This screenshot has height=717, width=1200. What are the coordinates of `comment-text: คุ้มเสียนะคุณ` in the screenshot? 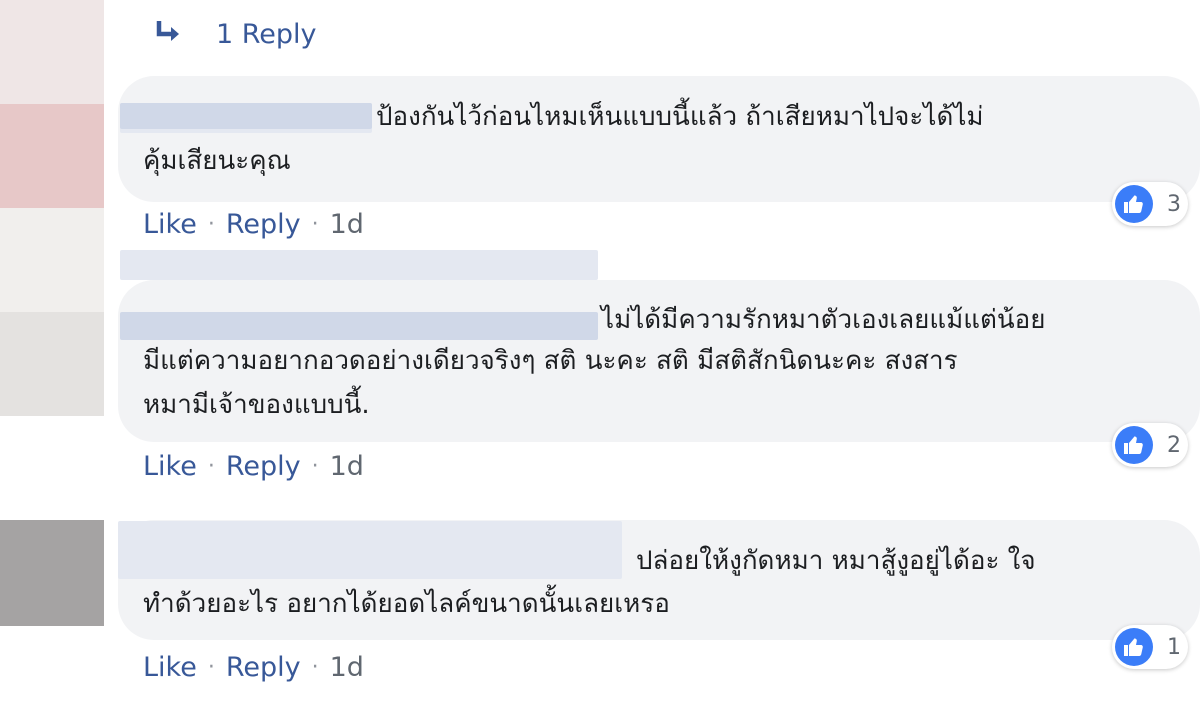 It's located at (217, 161).